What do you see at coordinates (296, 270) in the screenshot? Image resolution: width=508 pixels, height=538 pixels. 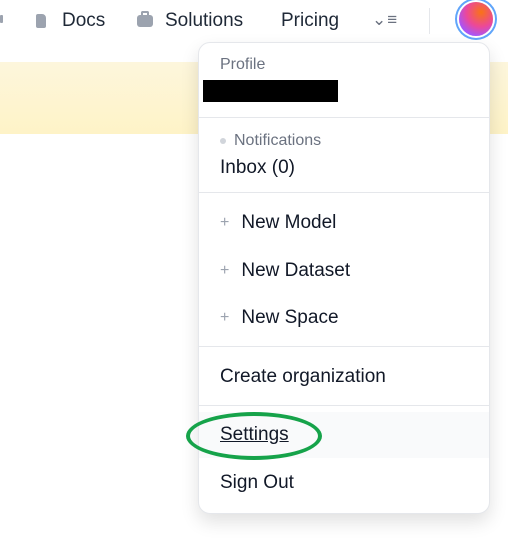 I see `new-dataset-label: New Dataset` at bounding box center [296, 270].